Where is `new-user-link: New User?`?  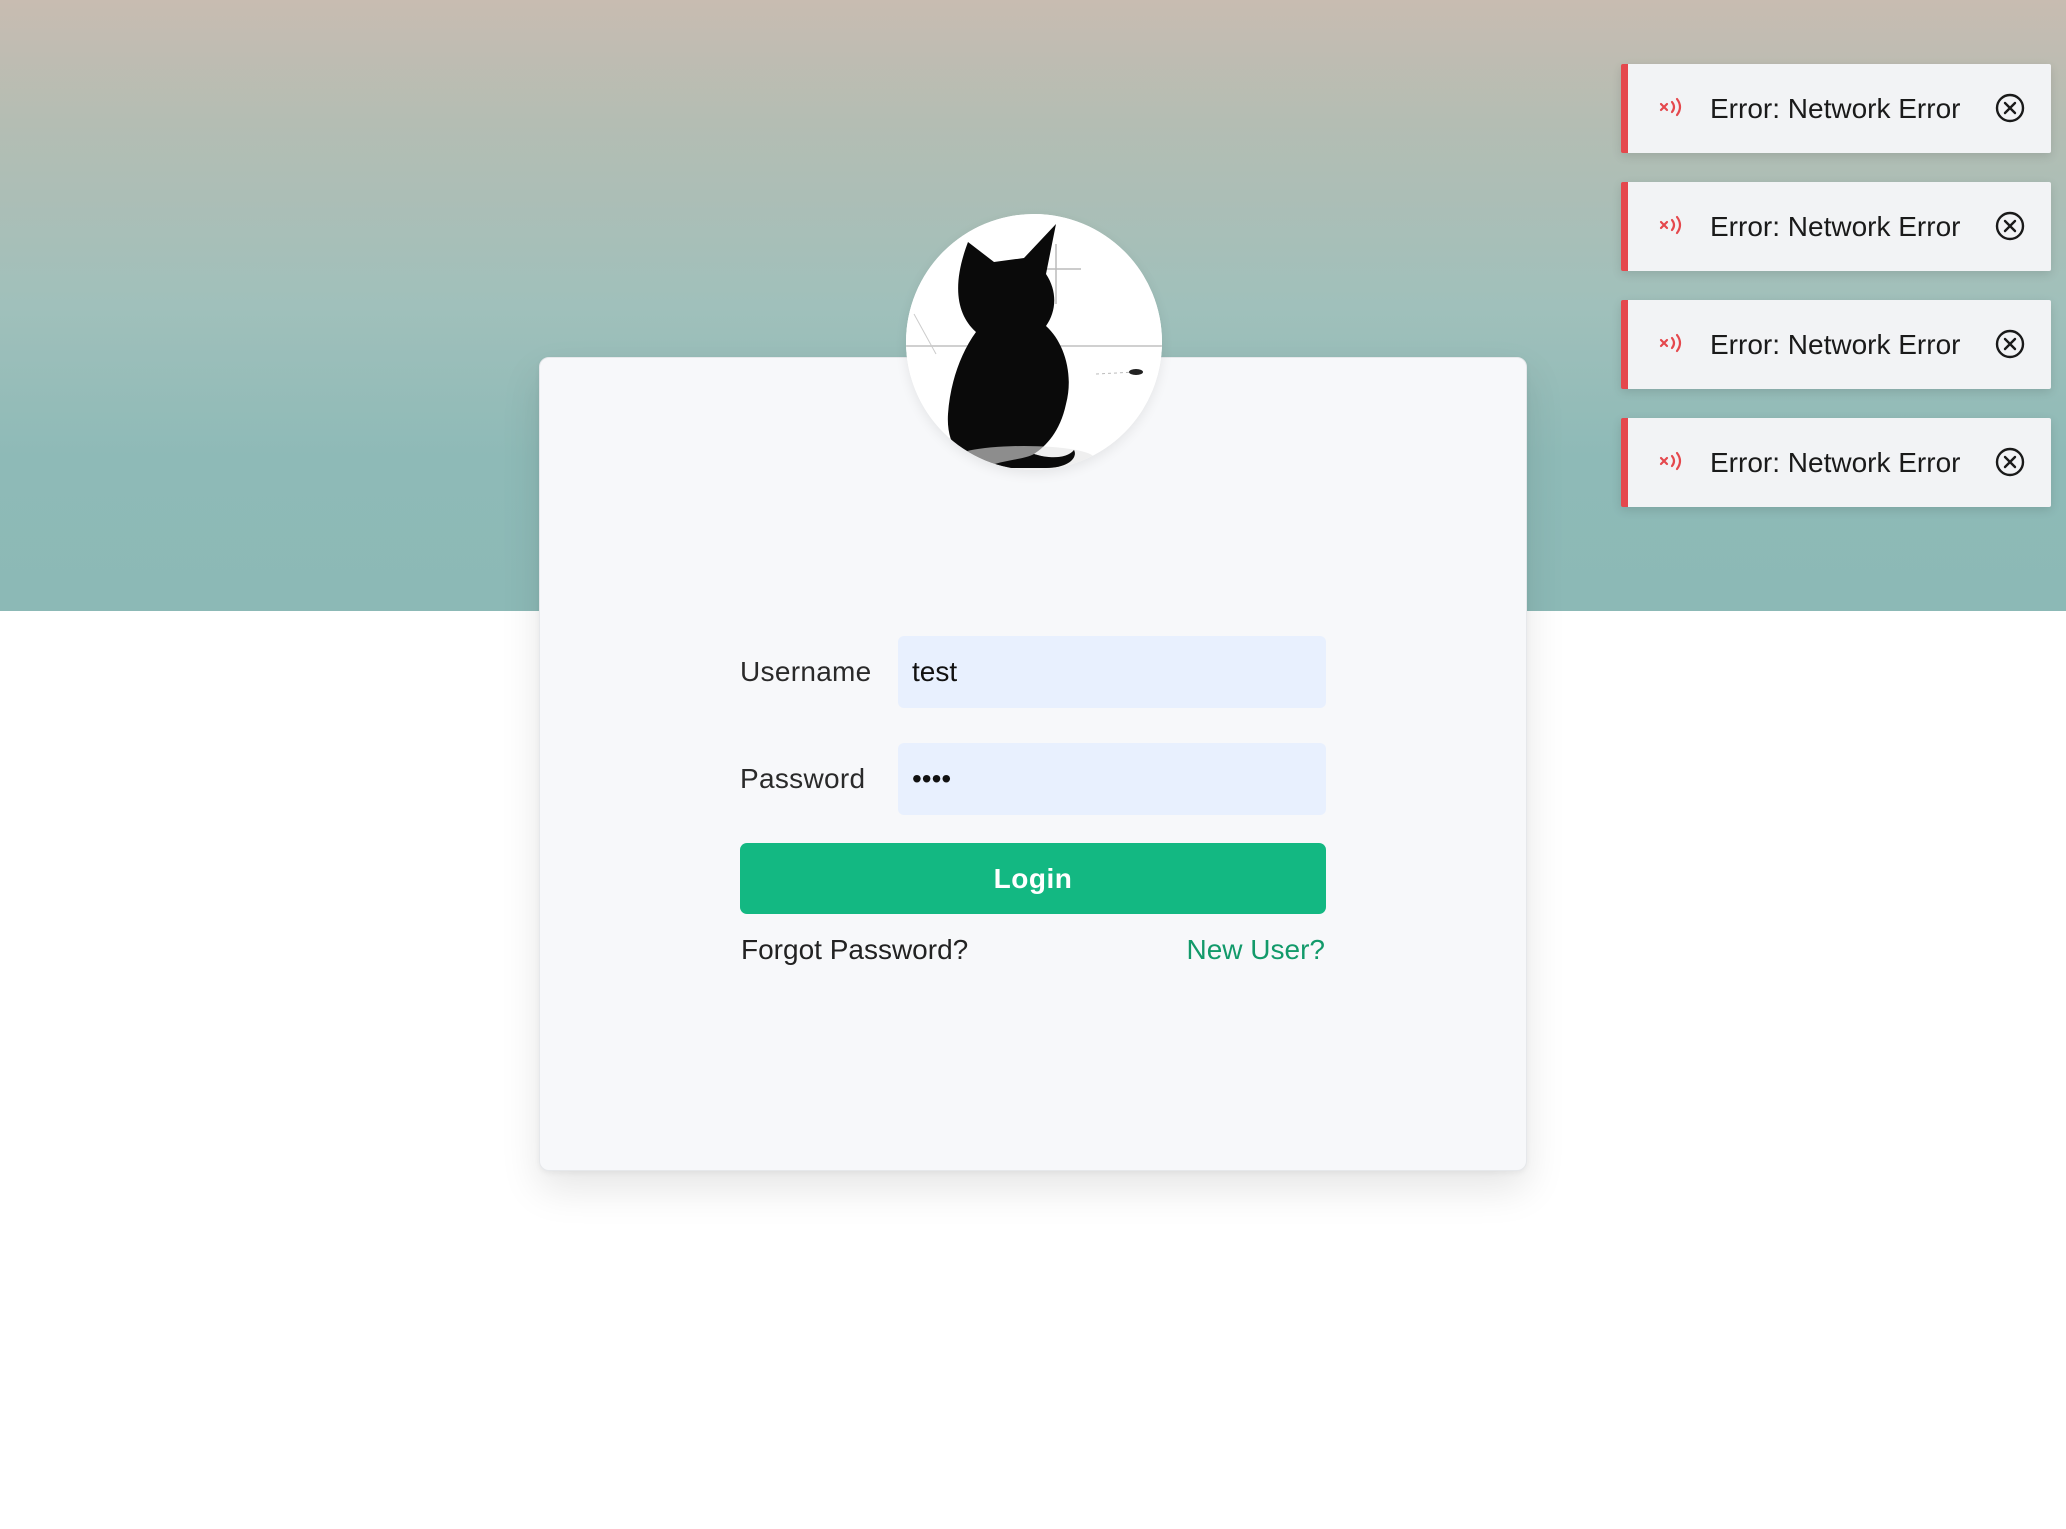 new-user-link: New User? is located at coordinates (1256, 950).